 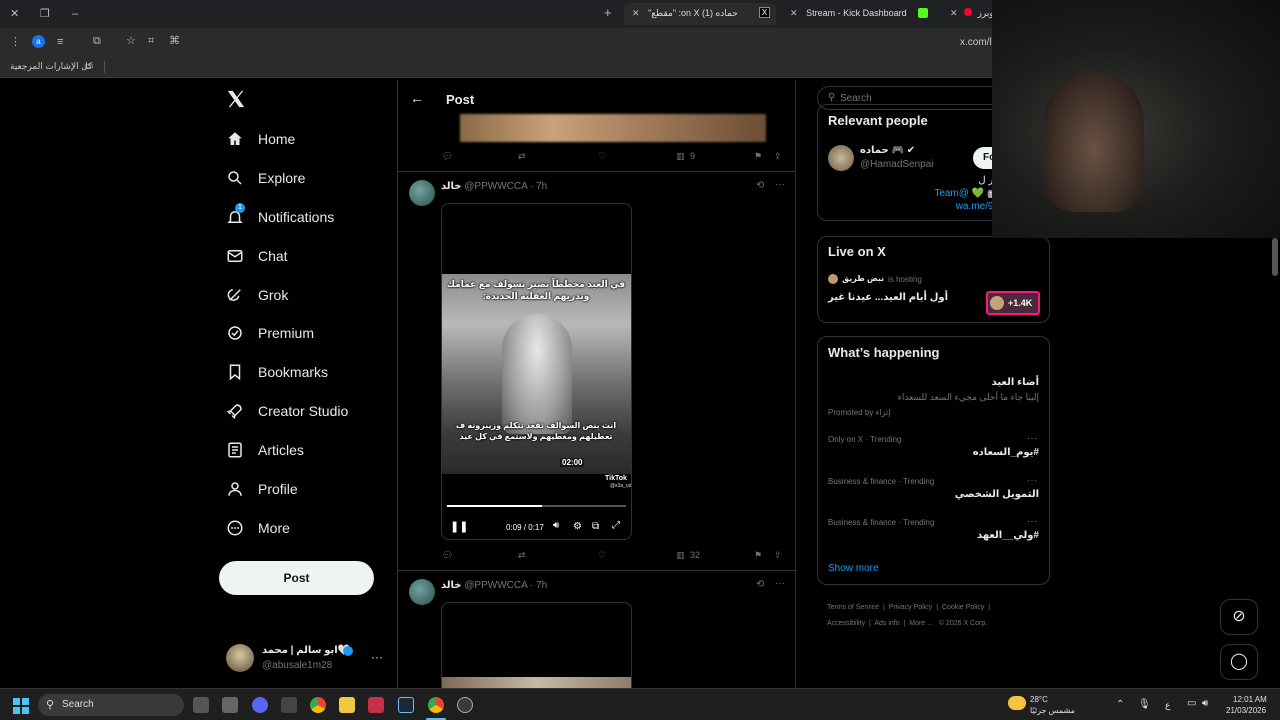 I want to click on weather-icon, so click(x=1017, y=703).